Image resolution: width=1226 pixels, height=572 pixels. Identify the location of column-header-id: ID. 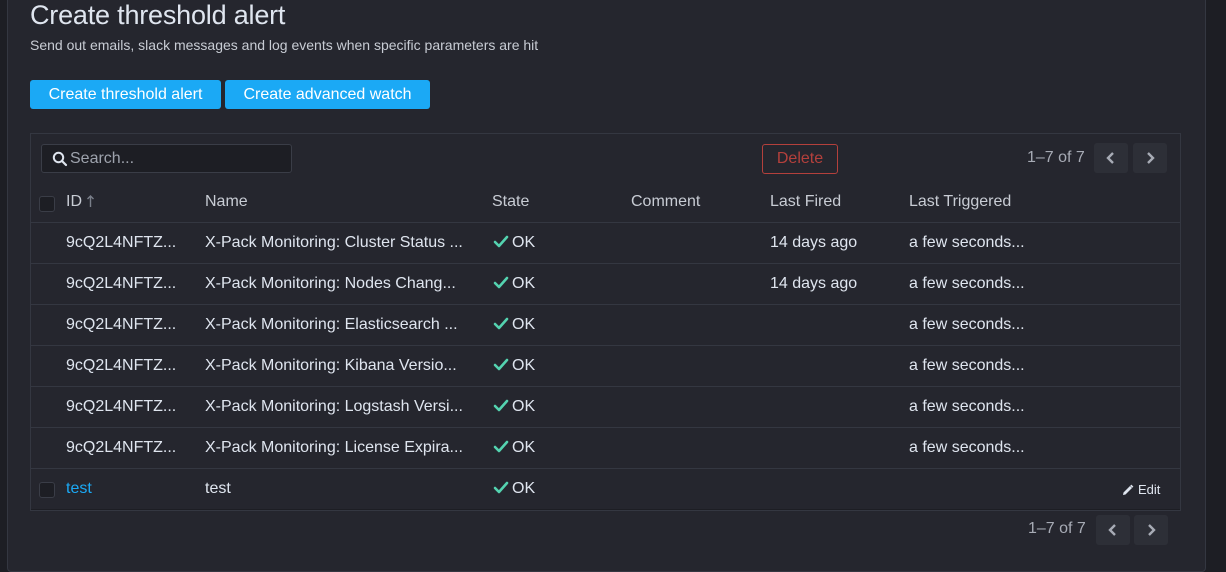
(80, 202).